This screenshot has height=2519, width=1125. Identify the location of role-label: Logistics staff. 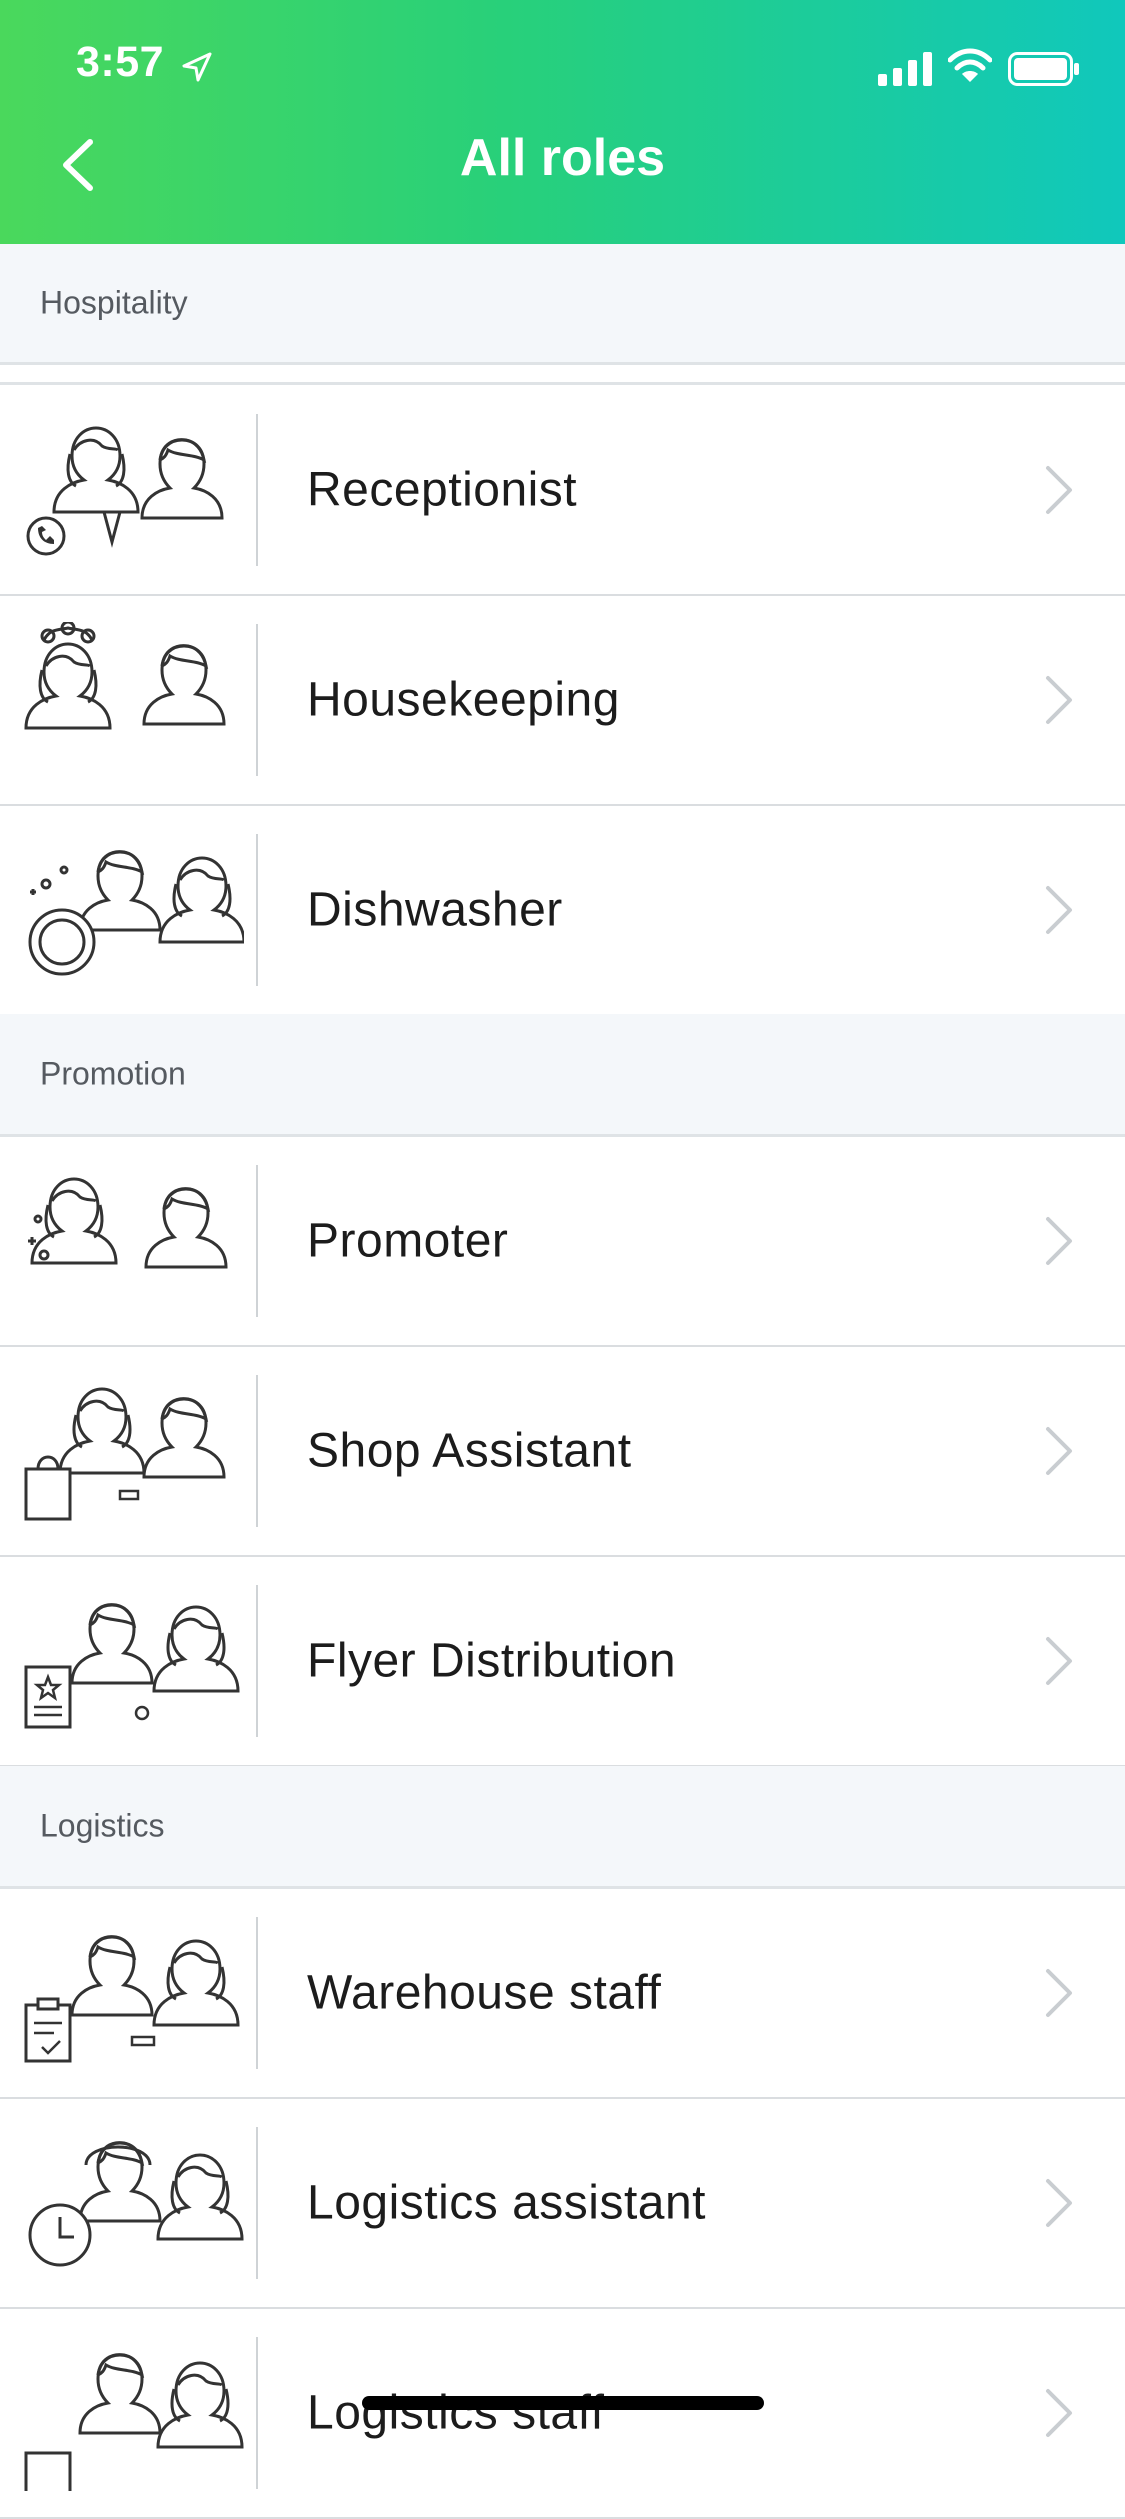
(456, 2413).